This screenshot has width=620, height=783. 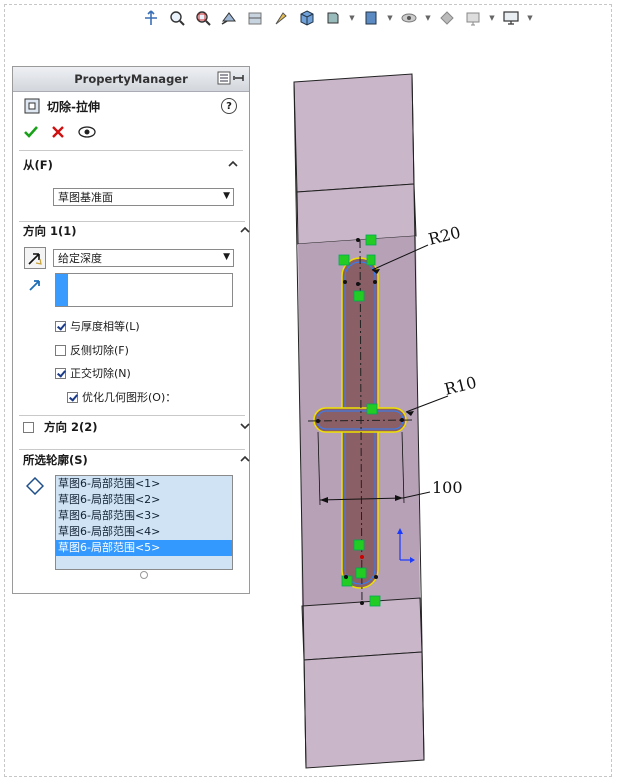 I want to click on panel-title: PropertyManager, so click(x=131, y=79).